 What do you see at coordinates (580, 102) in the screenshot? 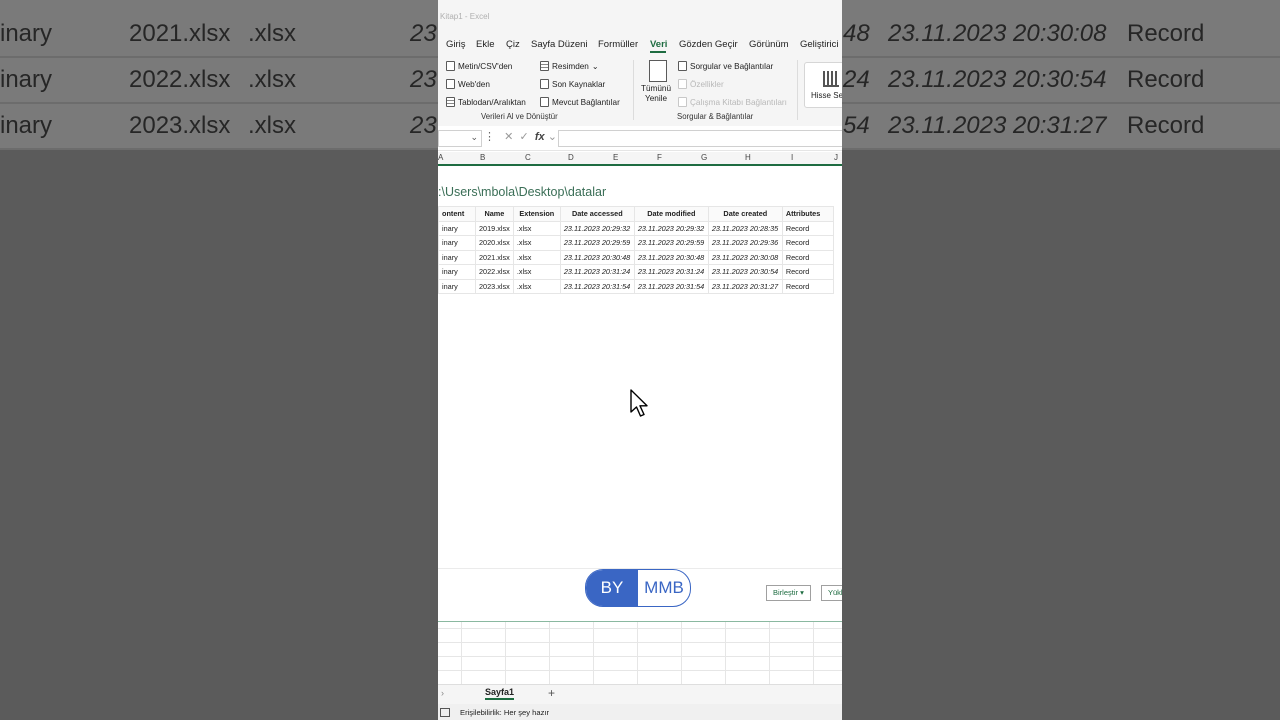
I see `existing-connections-button: Mevcut Bağlantılar` at bounding box center [580, 102].